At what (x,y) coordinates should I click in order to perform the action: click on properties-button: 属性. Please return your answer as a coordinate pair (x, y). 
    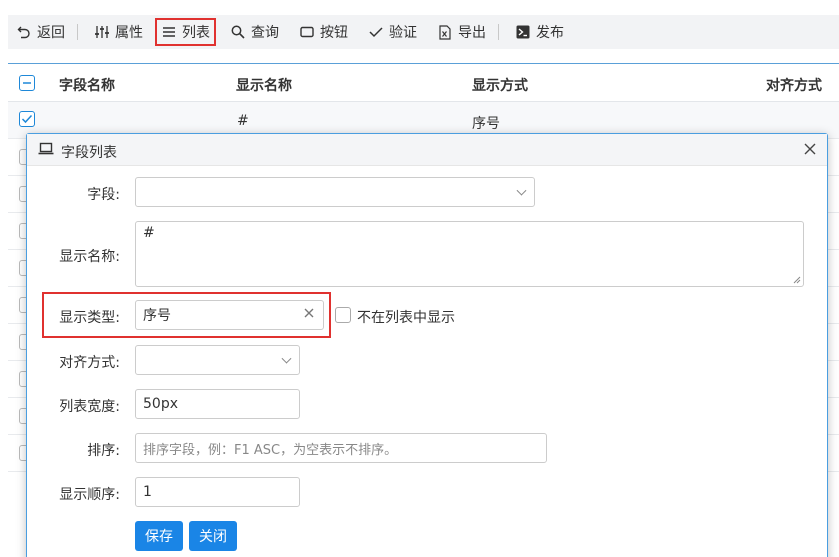
    Looking at the image, I should click on (118, 32).